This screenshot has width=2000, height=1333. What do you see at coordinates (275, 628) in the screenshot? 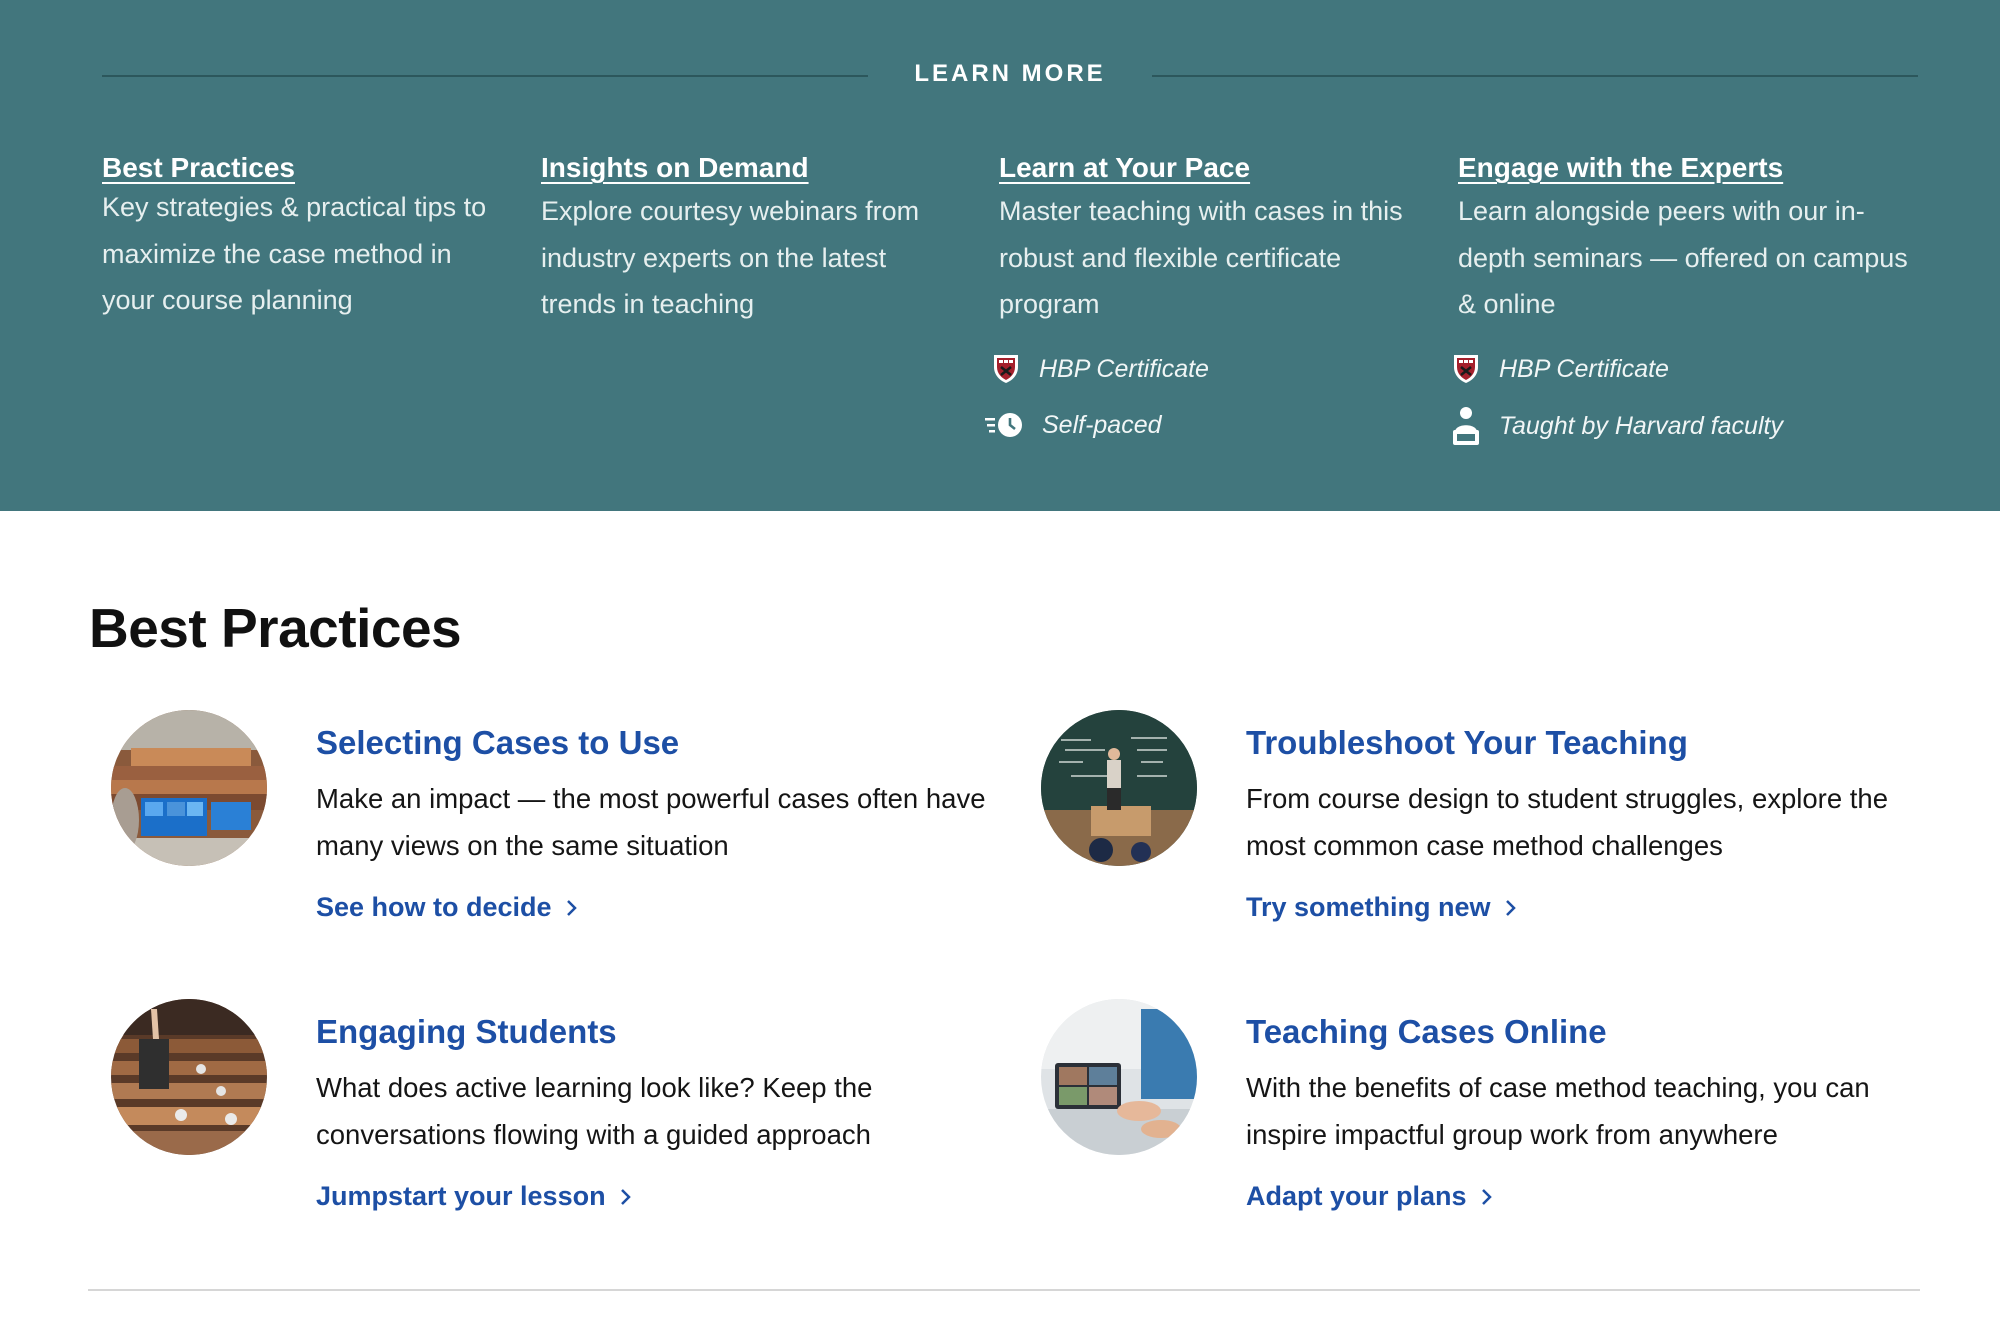
I see `best-practices-heading: Best Practices` at bounding box center [275, 628].